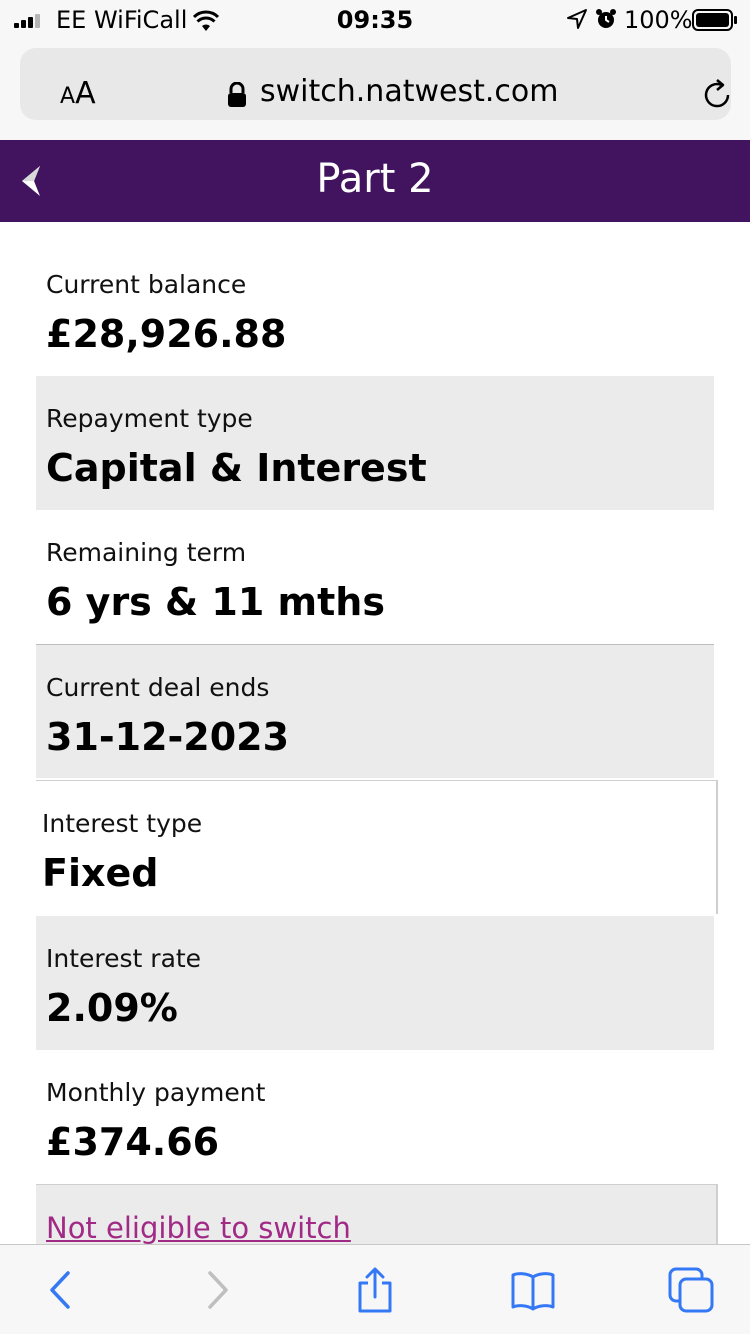 The height and width of the screenshot is (1334, 750). What do you see at coordinates (78, 93) in the screenshot?
I see `text-size-button: AA` at bounding box center [78, 93].